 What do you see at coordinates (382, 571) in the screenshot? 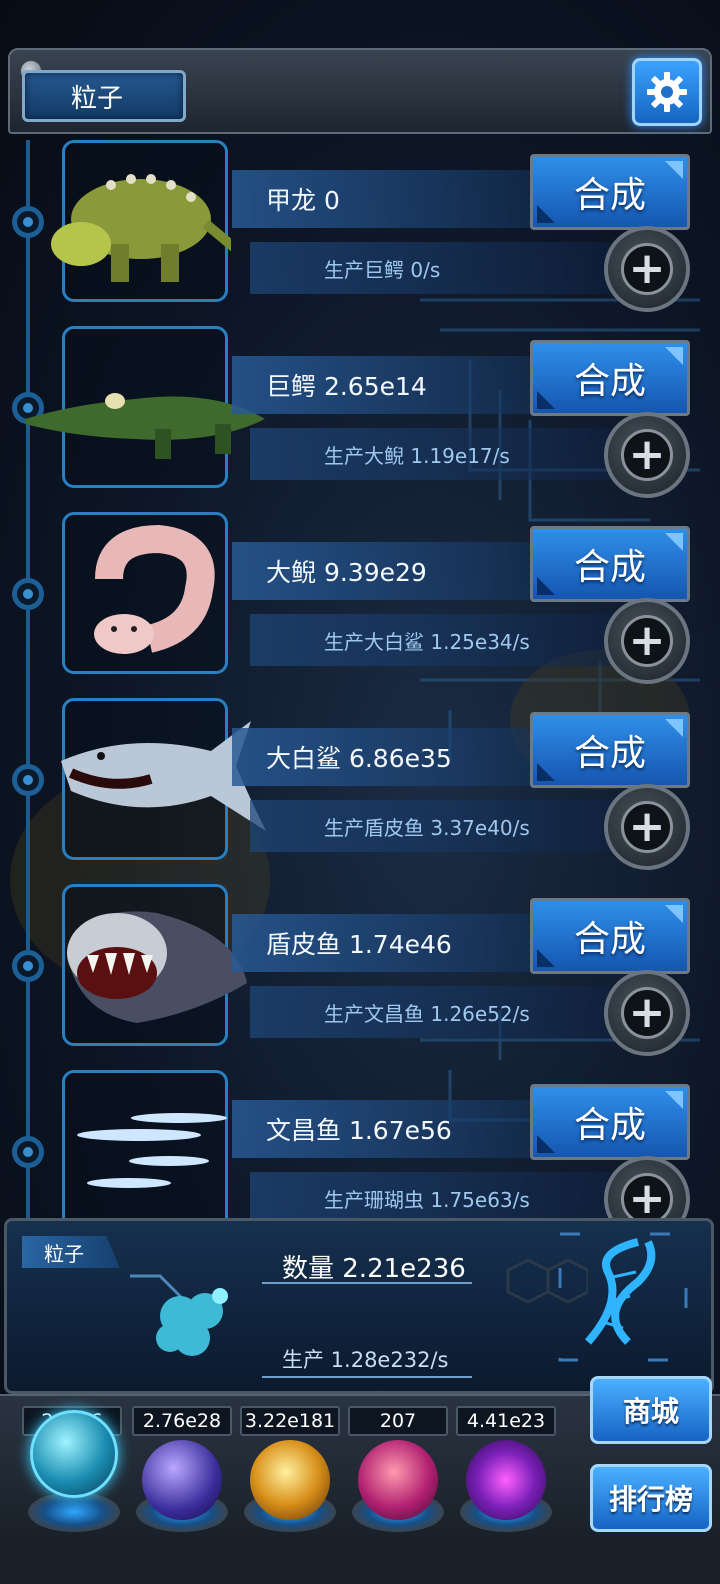
I see `creature-name: 大鲵 9.39e29` at bounding box center [382, 571].